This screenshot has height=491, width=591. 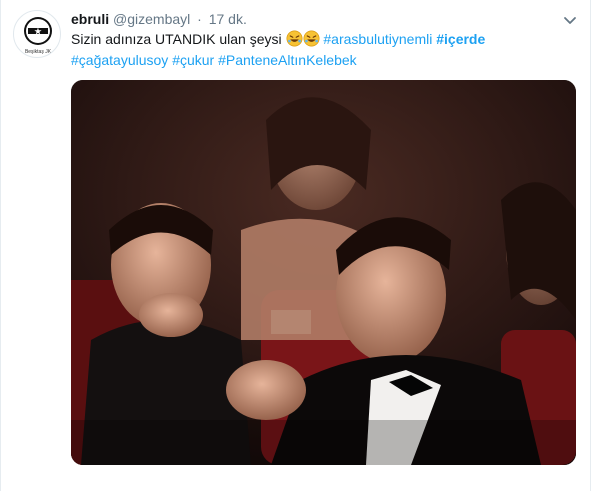 I want to click on avatar: ★ Beşiktaş JK, so click(x=37, y=34).